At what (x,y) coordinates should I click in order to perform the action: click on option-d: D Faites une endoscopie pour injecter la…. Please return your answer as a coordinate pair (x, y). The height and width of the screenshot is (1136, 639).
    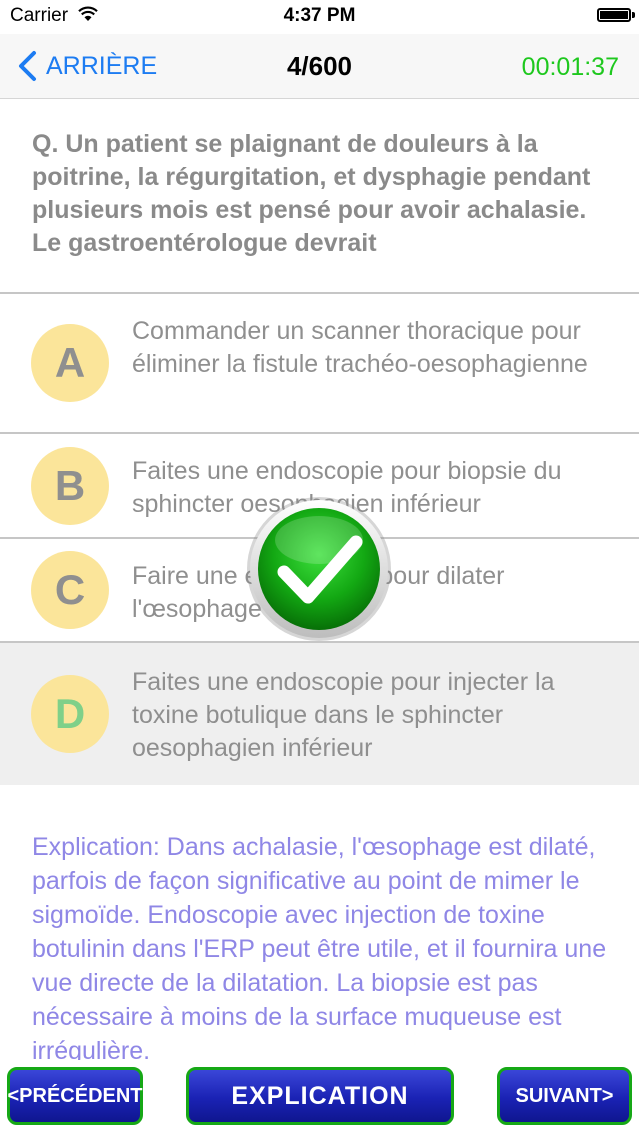
    Looking at the image, I should click on (319, 714).